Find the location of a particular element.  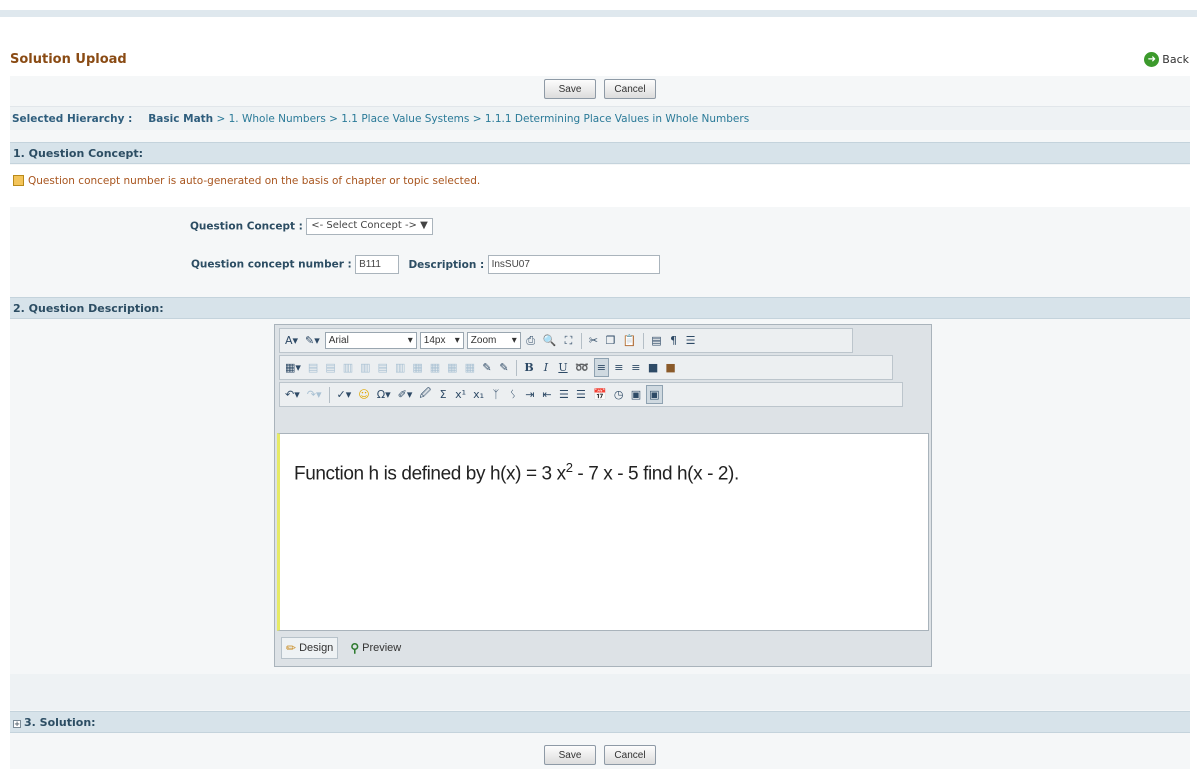

print-icon: ⎙ is located at coordinates (531, 340).